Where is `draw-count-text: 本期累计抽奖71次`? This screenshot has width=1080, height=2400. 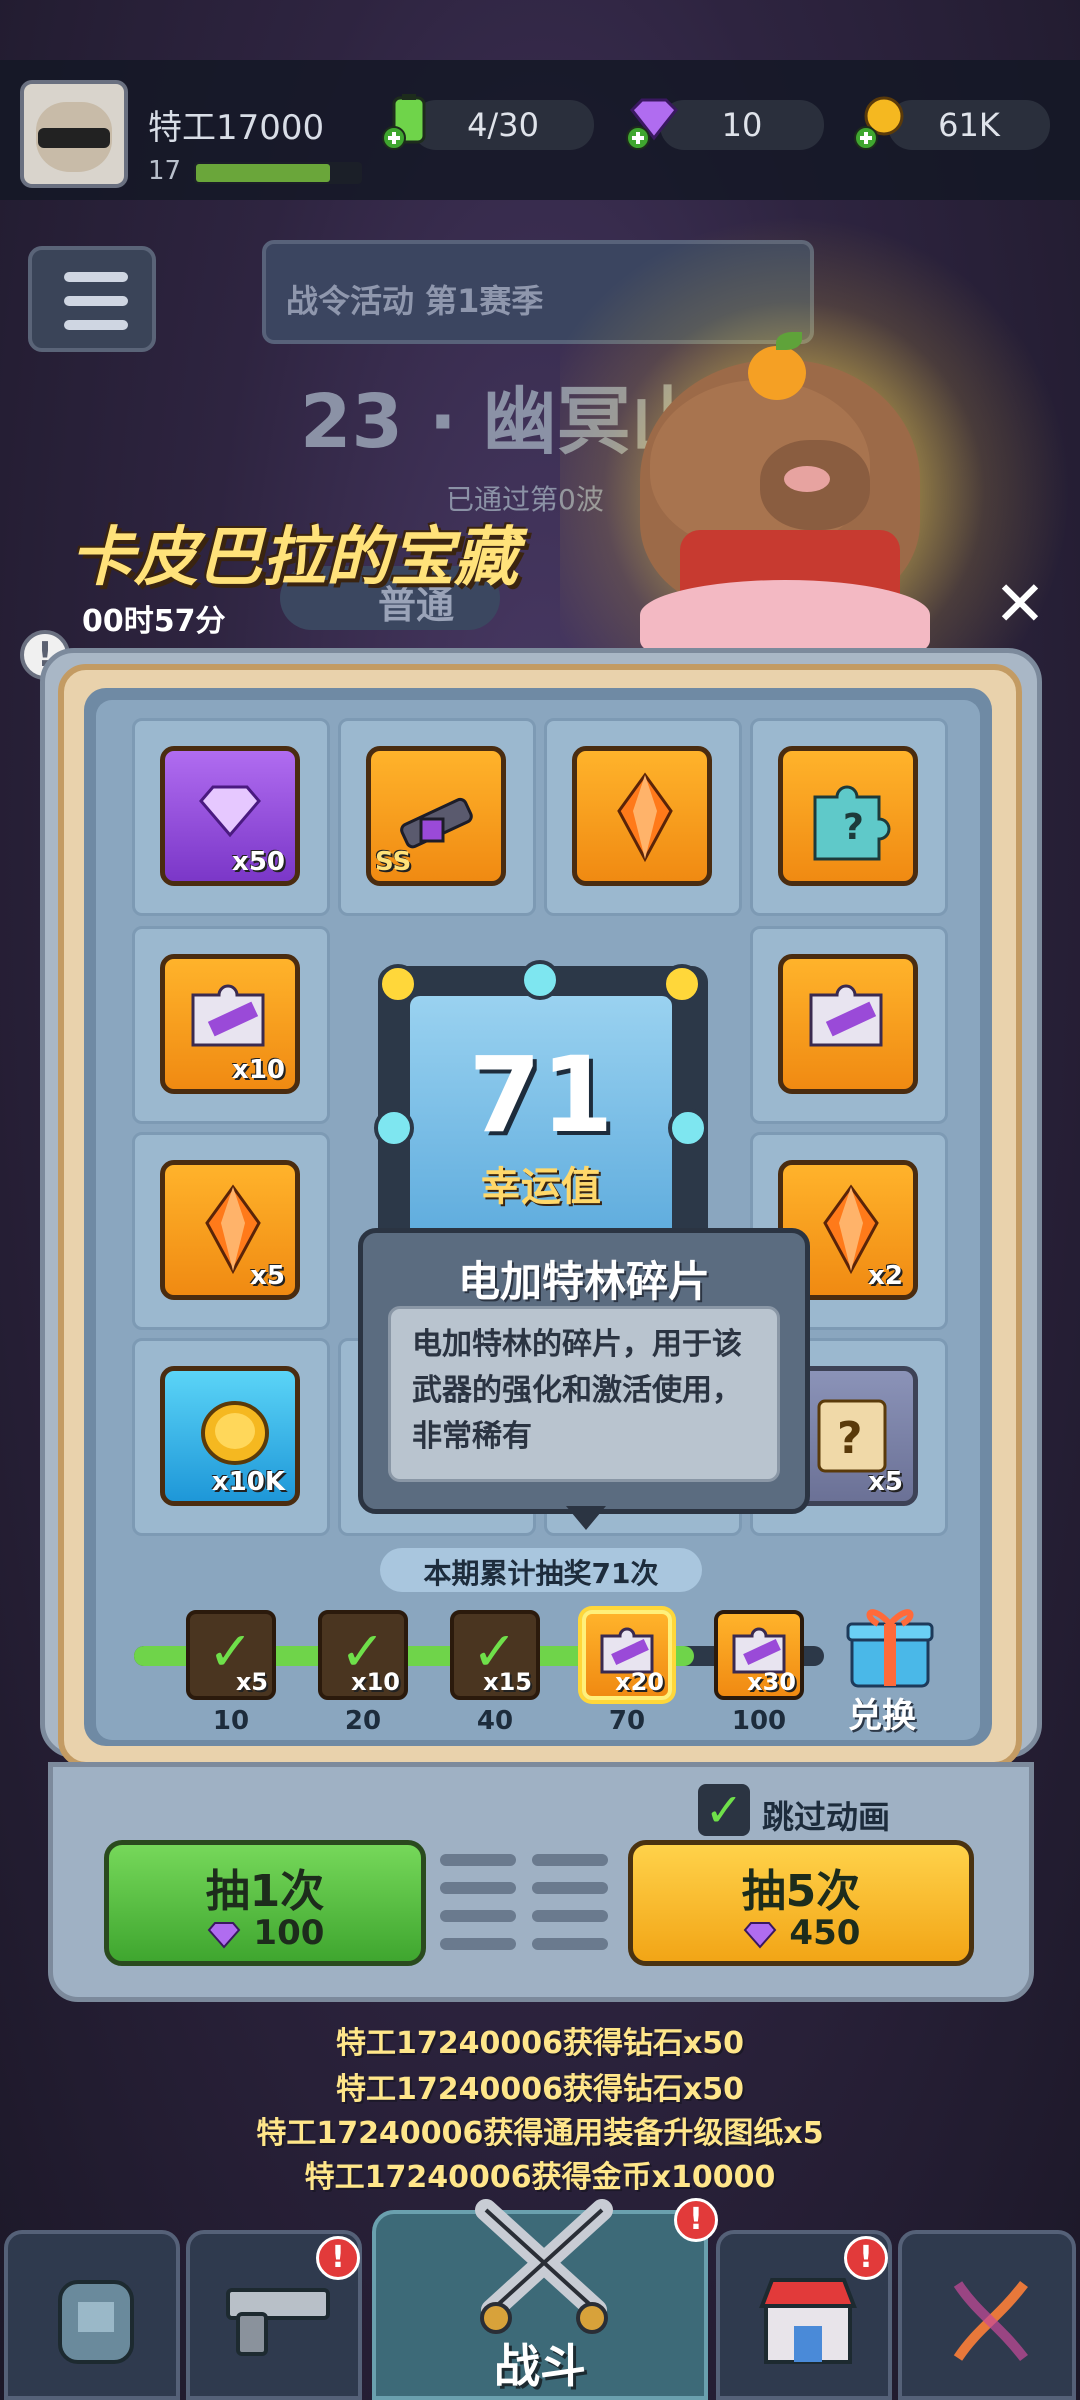
draw-count-text: 本期累计抽奖71次 is located at coordinates (541, 1573).